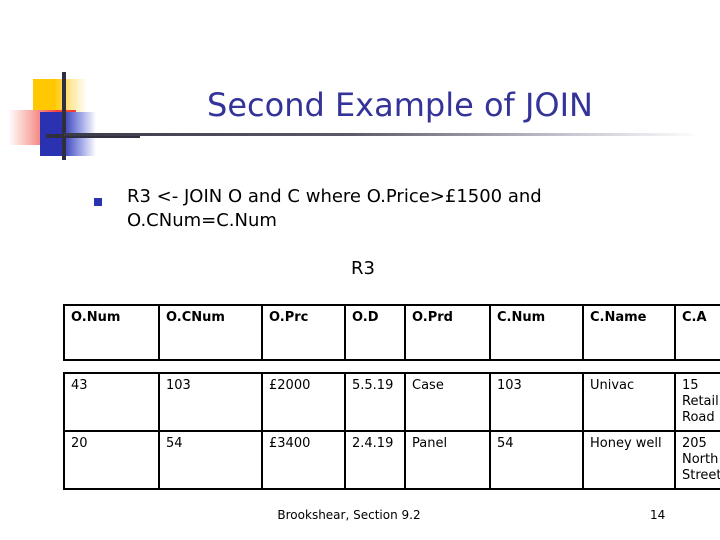 The image size is (720, 540). I want to click on cell-o-cnum: 103, so click(210, 402).